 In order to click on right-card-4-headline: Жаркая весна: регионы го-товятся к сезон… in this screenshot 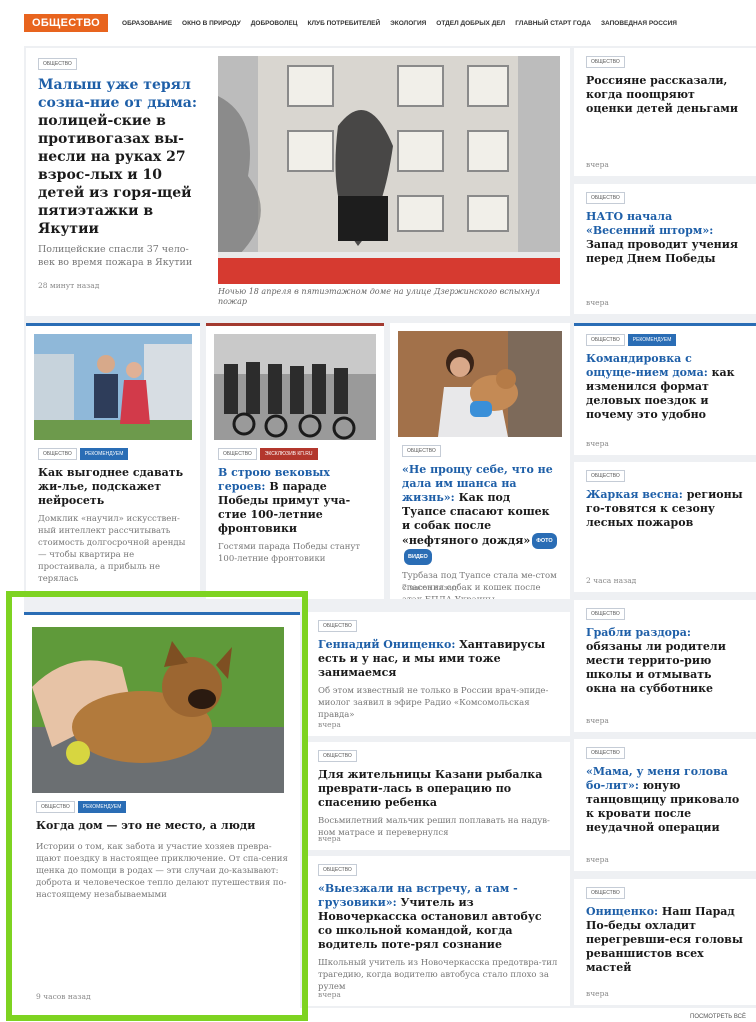, I will do `click(665, 509)`.